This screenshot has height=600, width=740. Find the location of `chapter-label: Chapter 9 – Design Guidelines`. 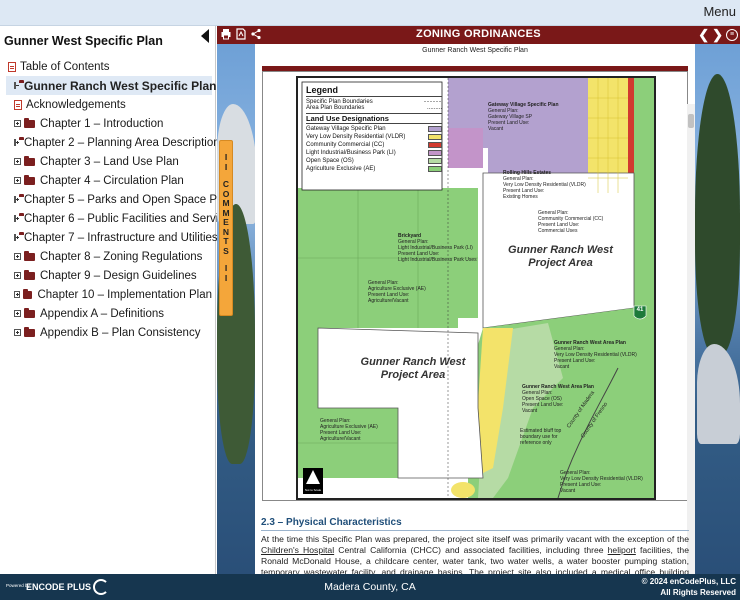

chapter-label: Chapter 9 – Design Guidelines is located at coordinates (118, 275).